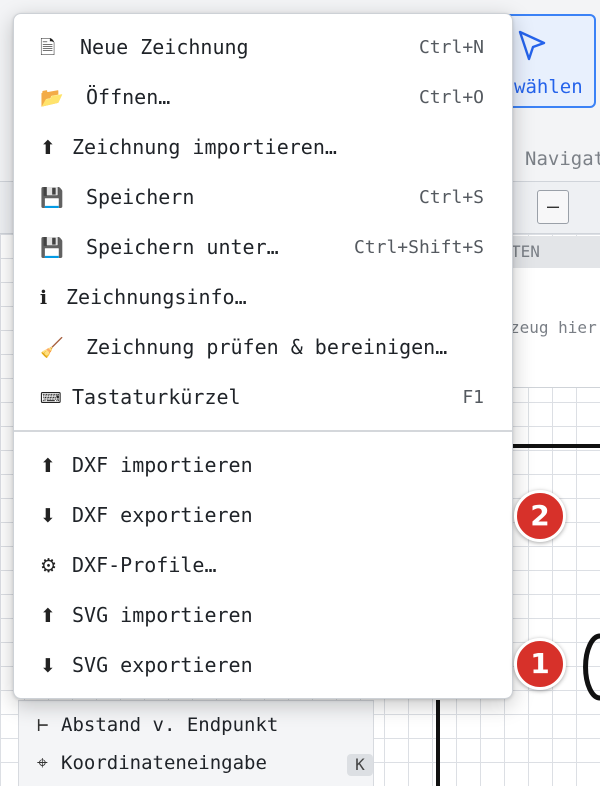 This screenshot has width=600, height=786. What do you see at coordinates (540, 516) in the screenshot?
I see `step-badge: 2` at bounding box center [540, 516].